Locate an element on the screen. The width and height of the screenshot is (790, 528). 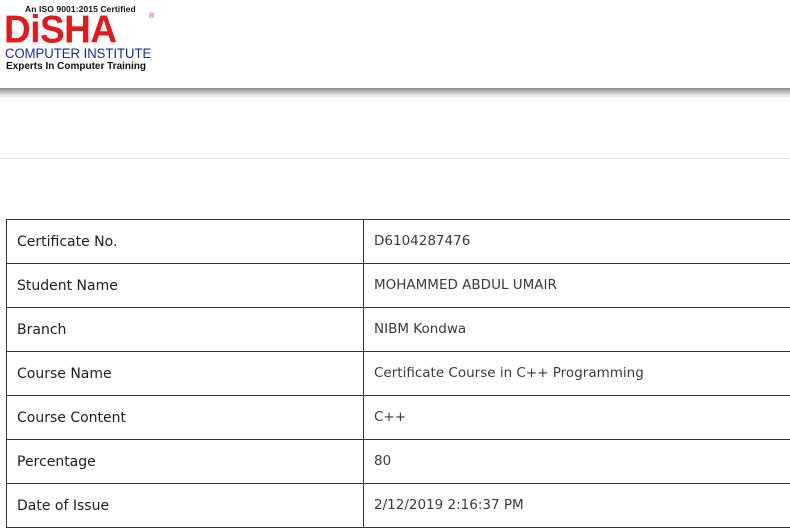
date-of-issue-value: 2/12/2019 2:16:37 PM is located at coordinates (577, 506).